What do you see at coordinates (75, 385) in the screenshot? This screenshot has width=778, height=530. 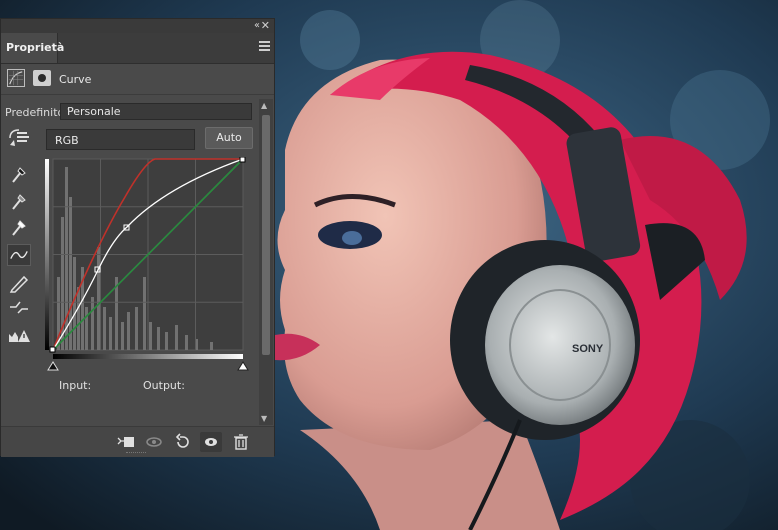 I see `input-label: Input:` at bounding box center [75, 385].